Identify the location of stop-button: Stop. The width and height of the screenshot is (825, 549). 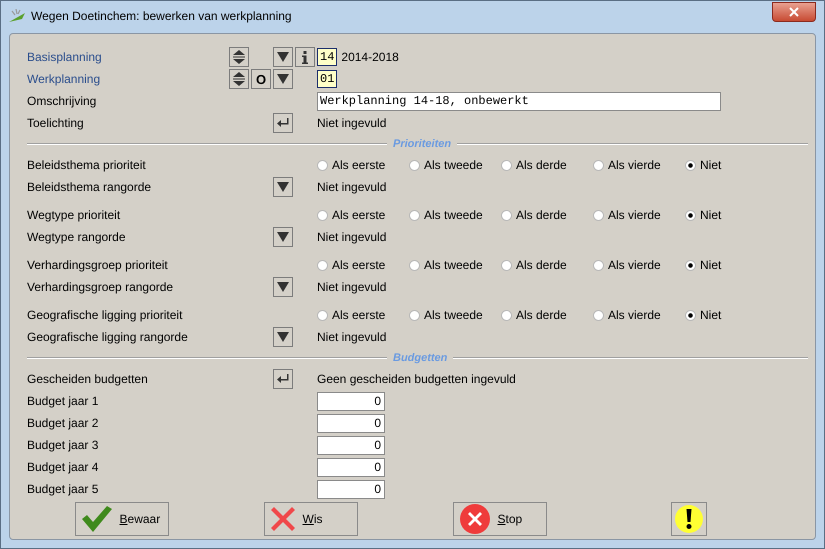
(499, 519).